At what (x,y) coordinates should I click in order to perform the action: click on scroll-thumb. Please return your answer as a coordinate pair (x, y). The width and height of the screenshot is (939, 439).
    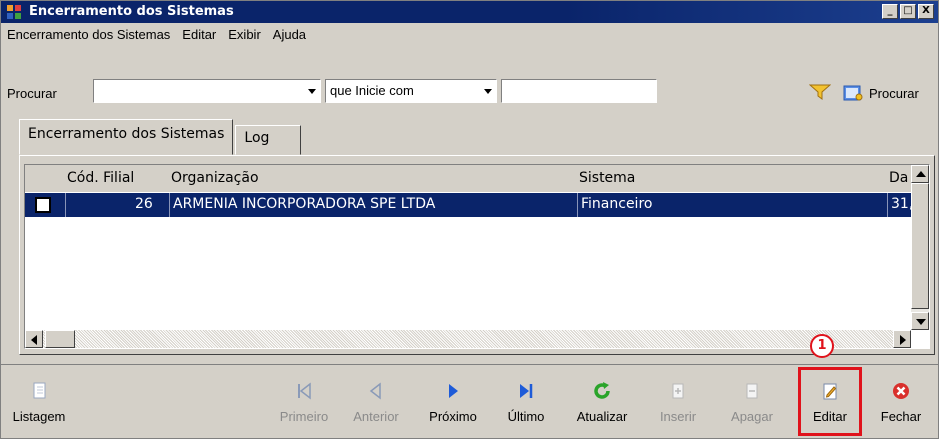
    Looking at the image, I should click on (920, 246).